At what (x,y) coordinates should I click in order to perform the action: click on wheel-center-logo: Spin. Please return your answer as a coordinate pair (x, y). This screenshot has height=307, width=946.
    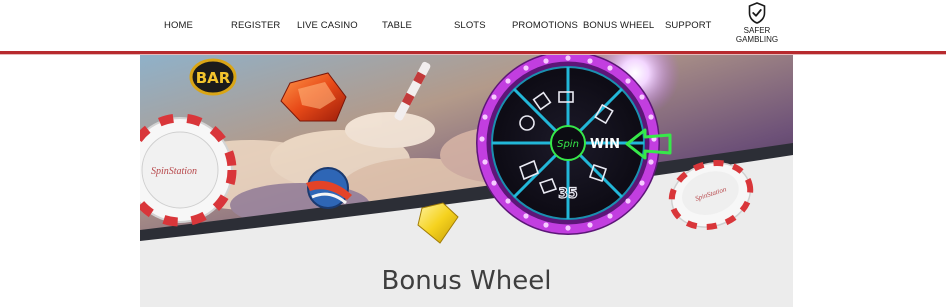
    Looking at the image, I should click on (568, 144).